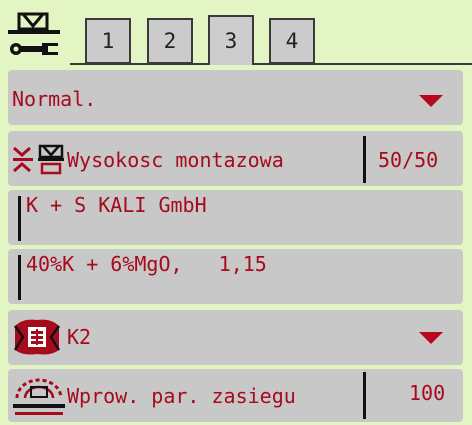  I want to click on manufacturer-row: K + S KALI GmbH, so click(235, 217).